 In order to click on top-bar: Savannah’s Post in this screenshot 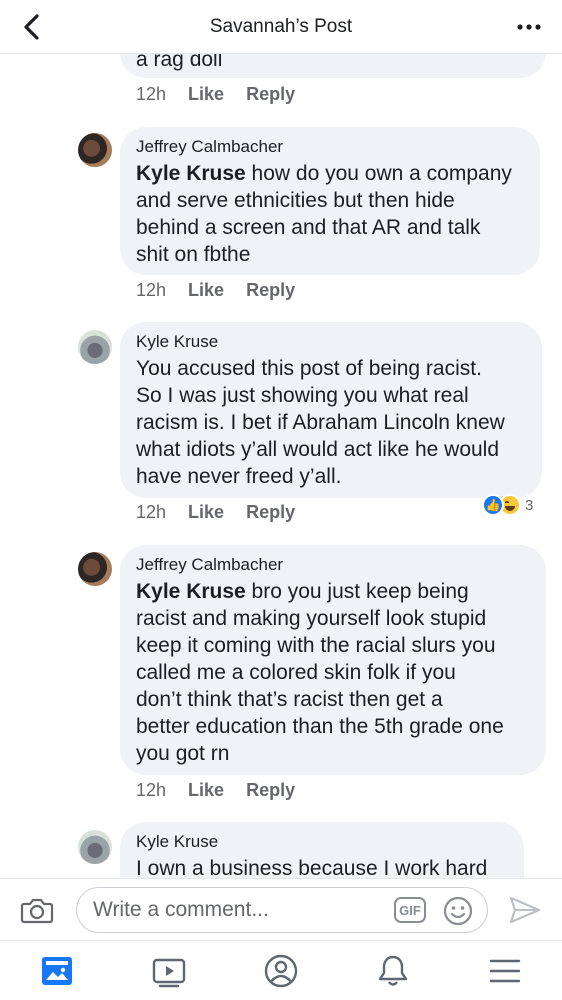, I will do `click(281, 27)`.